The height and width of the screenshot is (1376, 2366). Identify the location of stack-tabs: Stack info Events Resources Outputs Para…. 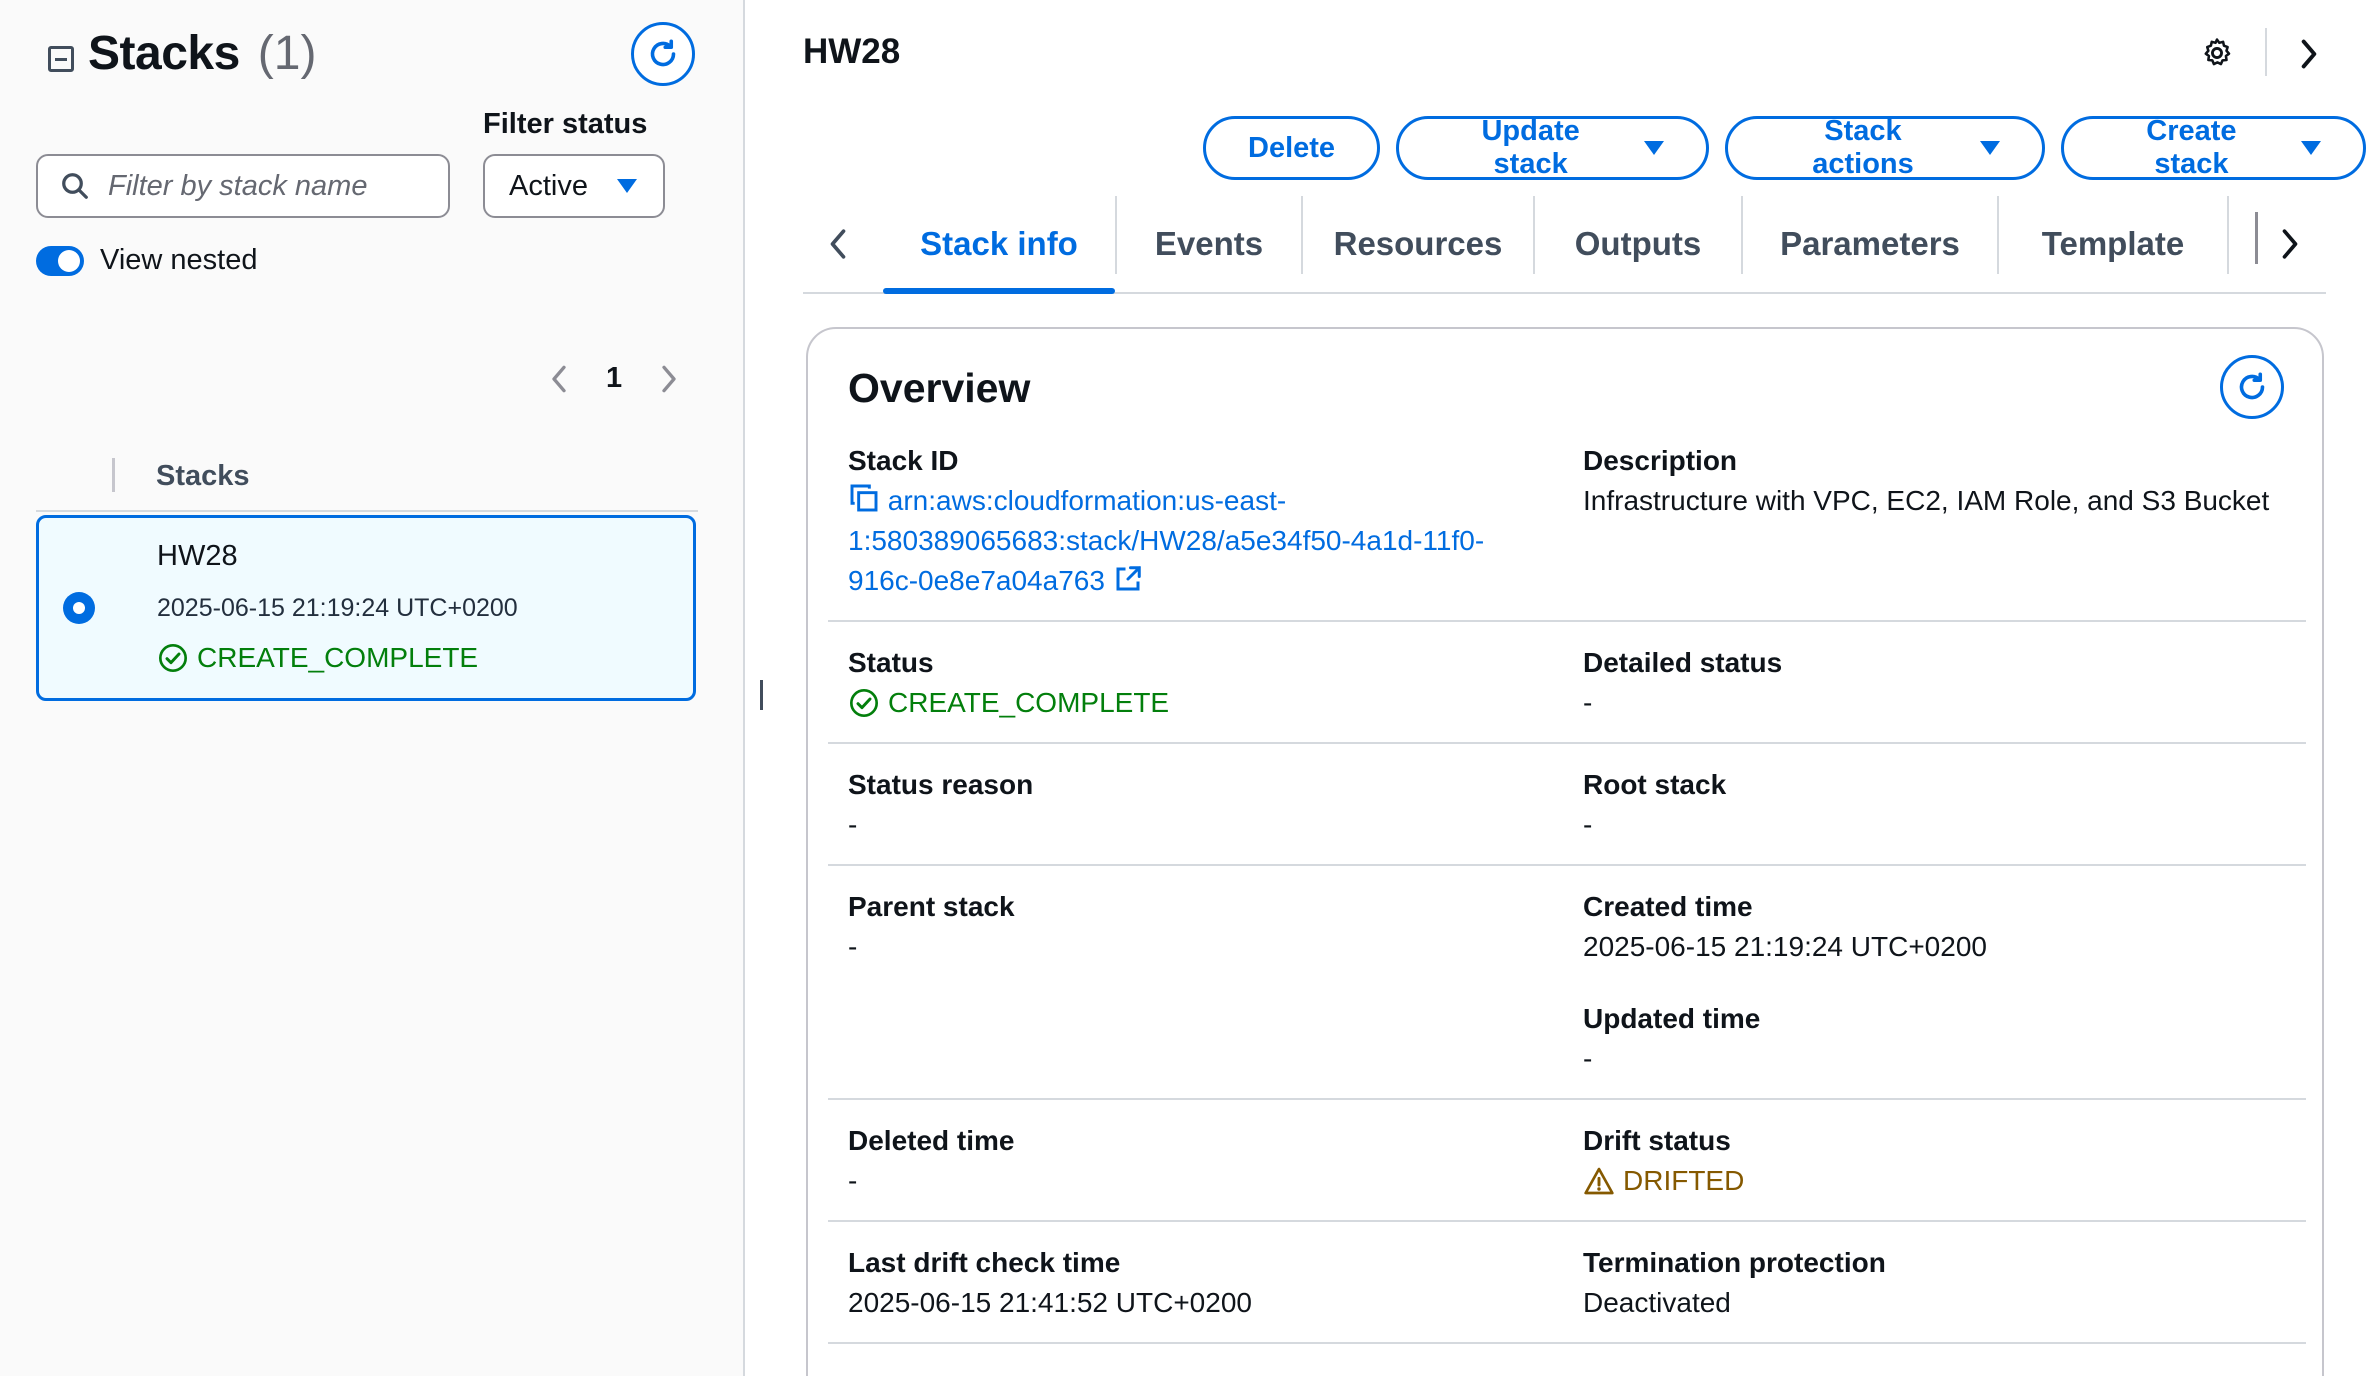
(1564, 245).